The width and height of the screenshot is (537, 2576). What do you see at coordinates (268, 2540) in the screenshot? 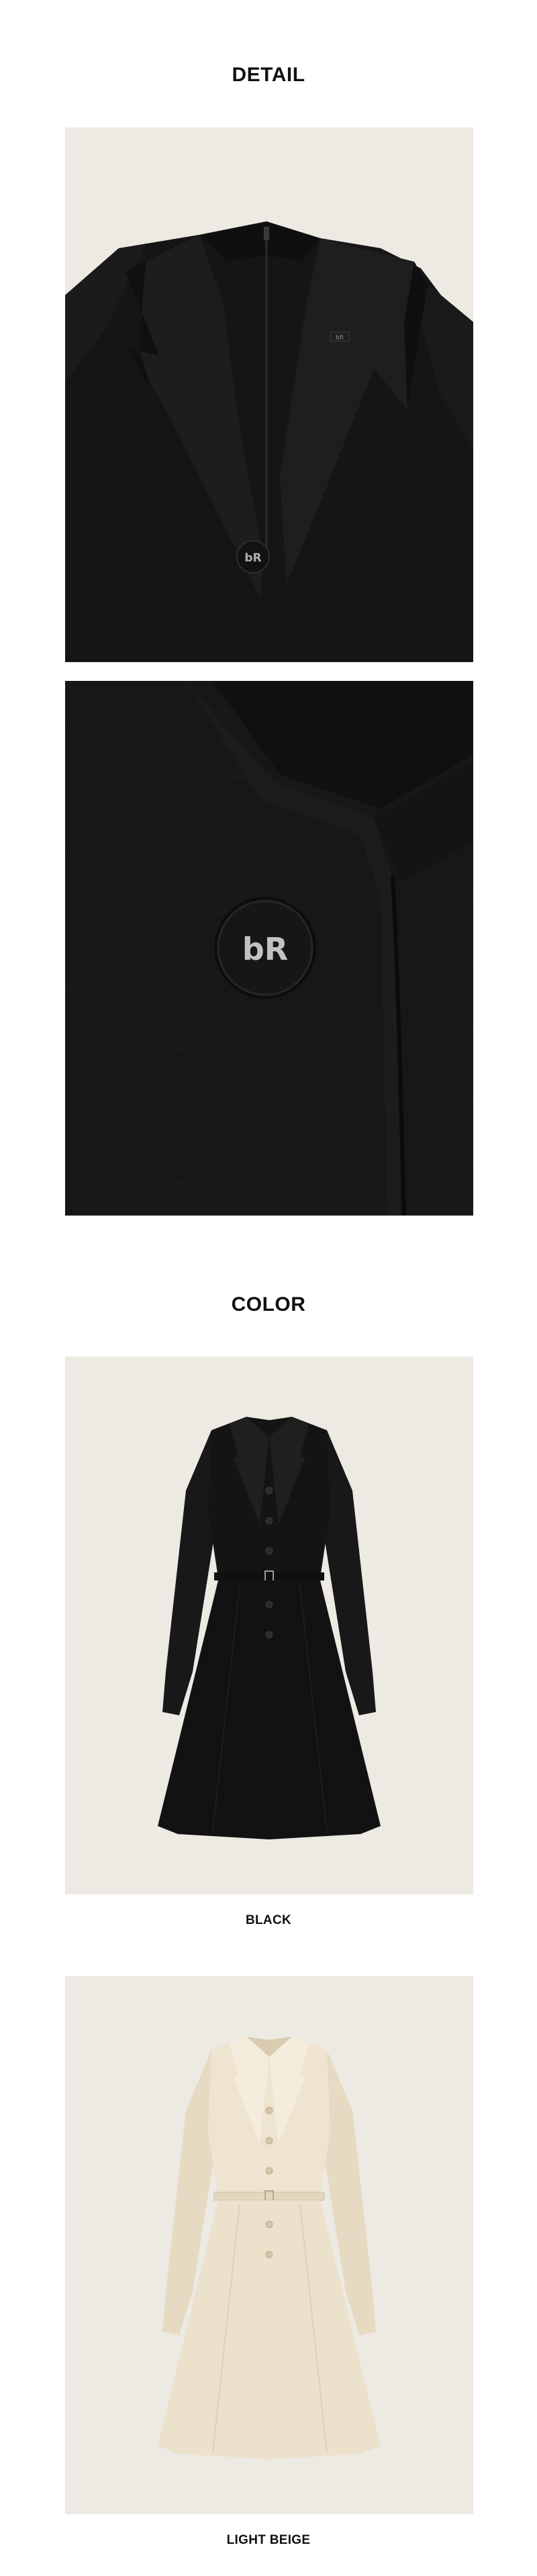
I see `color-label-light-beige: LIGHT BEIGE` at bounding box center [268, 2540].